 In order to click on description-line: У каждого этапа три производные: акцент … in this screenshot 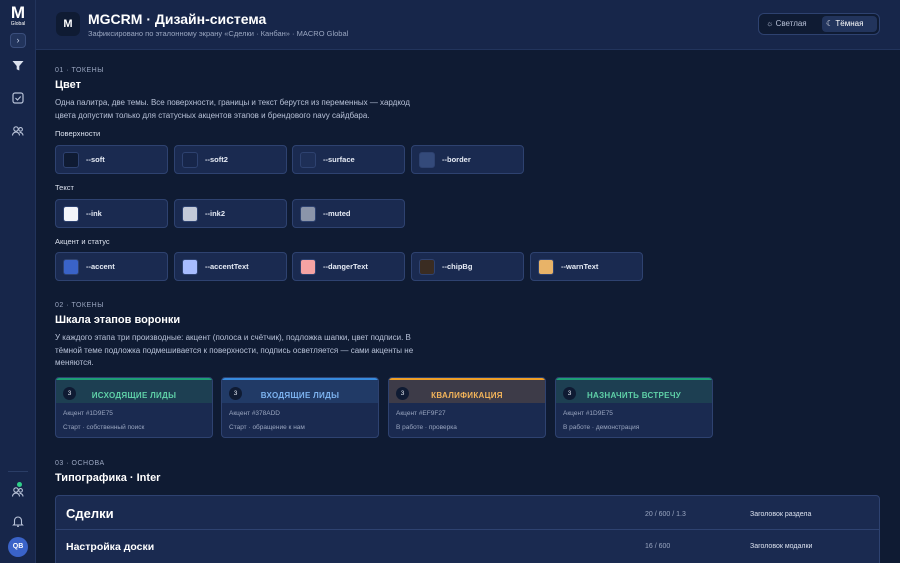, I will do `click(233, 337)`.